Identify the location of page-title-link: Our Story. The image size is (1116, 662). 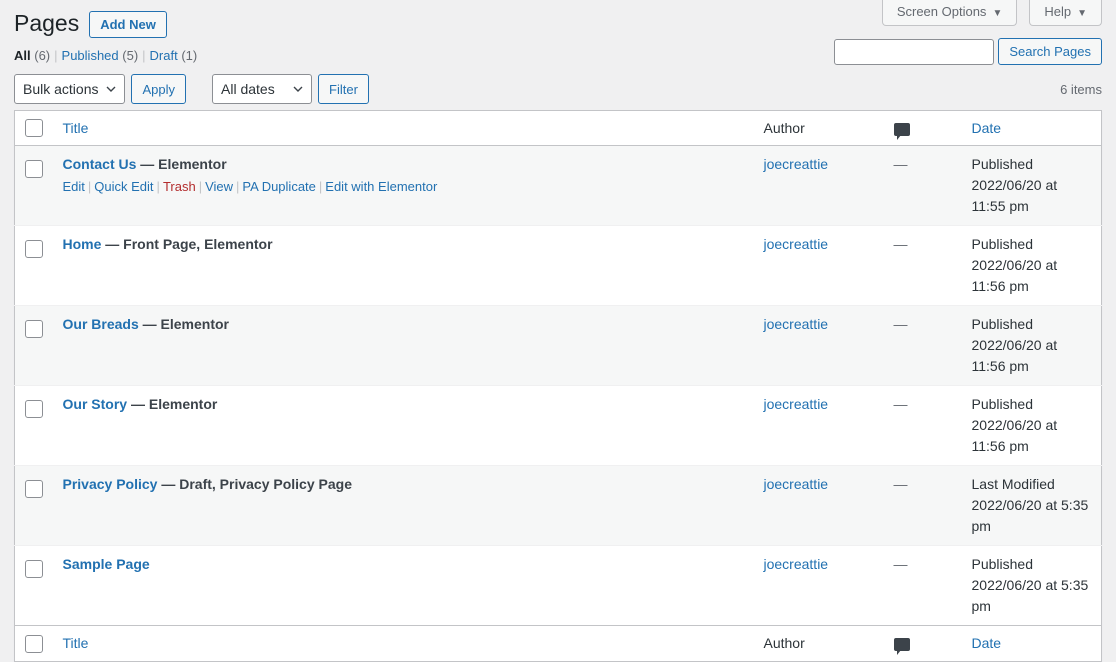
(95, 404).